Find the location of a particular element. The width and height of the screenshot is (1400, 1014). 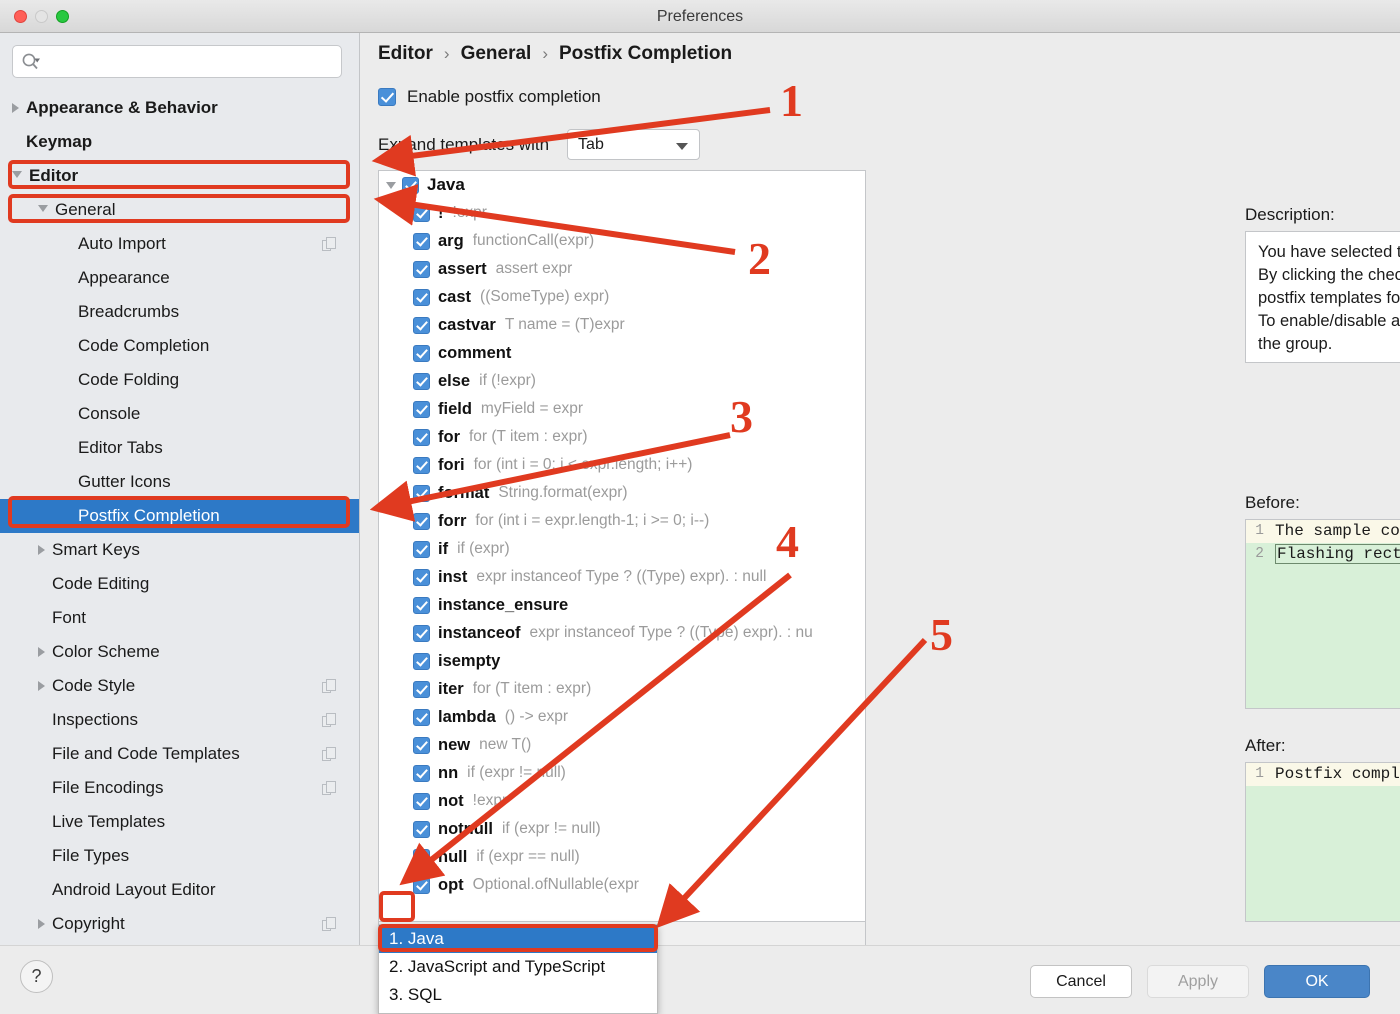

template-row: assert assert expr is located at coordinates (622, 269).